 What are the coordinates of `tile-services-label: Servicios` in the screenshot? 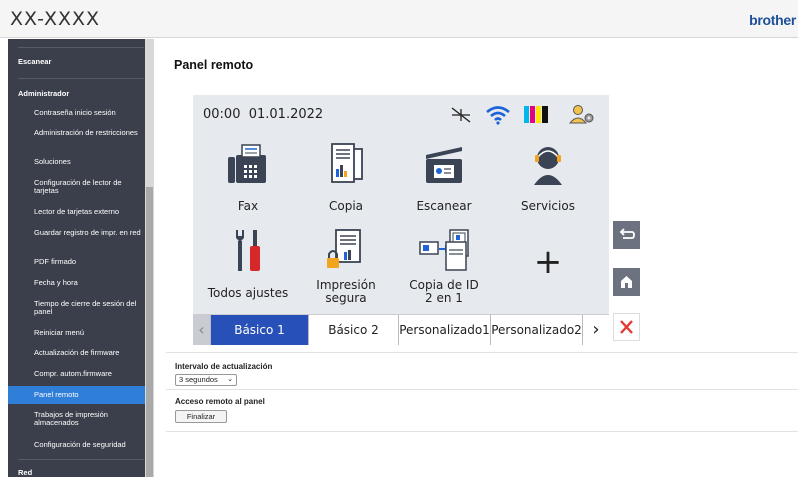 It's located at (548, 206).